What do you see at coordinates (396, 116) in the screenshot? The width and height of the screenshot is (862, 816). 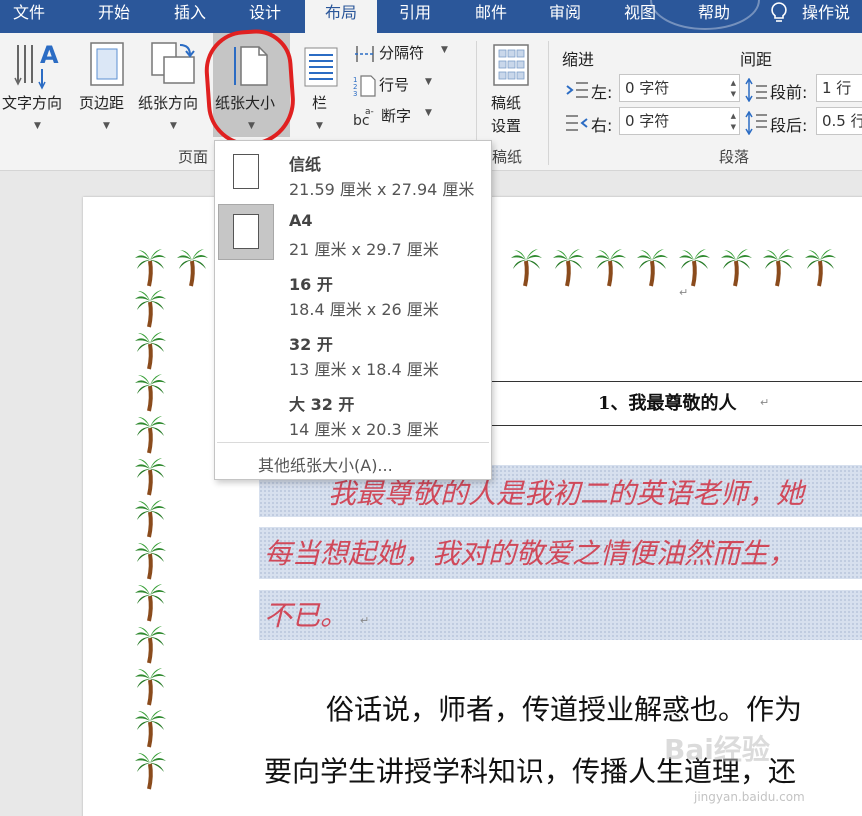 I see `hyphenation-label: 断字` at bounding box center [396, 116].